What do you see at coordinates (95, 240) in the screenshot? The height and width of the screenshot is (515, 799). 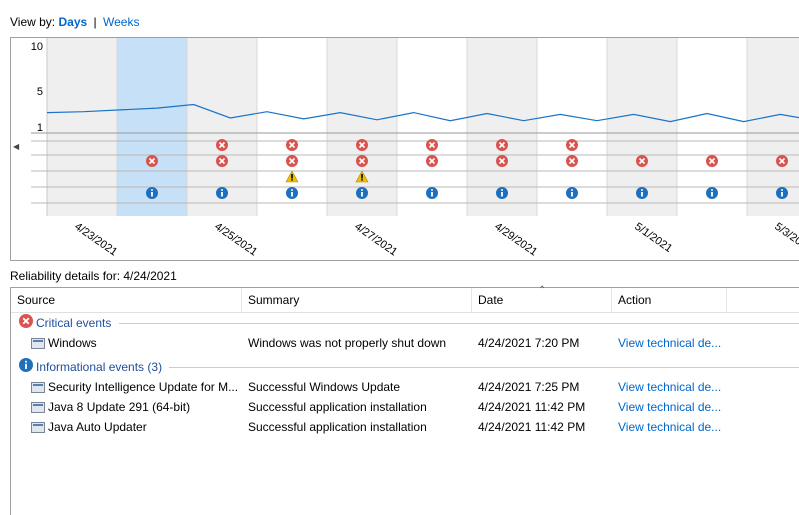 I see `date-tick-label: 4/23/2021` at bounding box center [95, 240].